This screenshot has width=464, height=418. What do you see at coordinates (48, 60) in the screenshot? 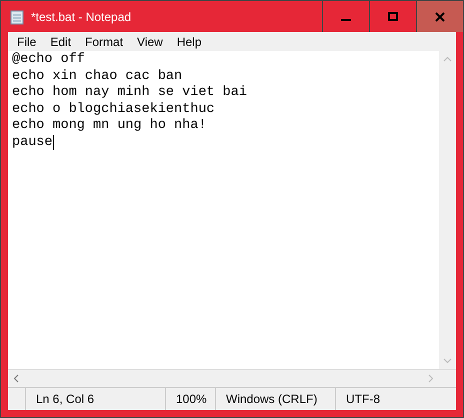
I see `text-line: @echo off` at bounding box center [48, 60].